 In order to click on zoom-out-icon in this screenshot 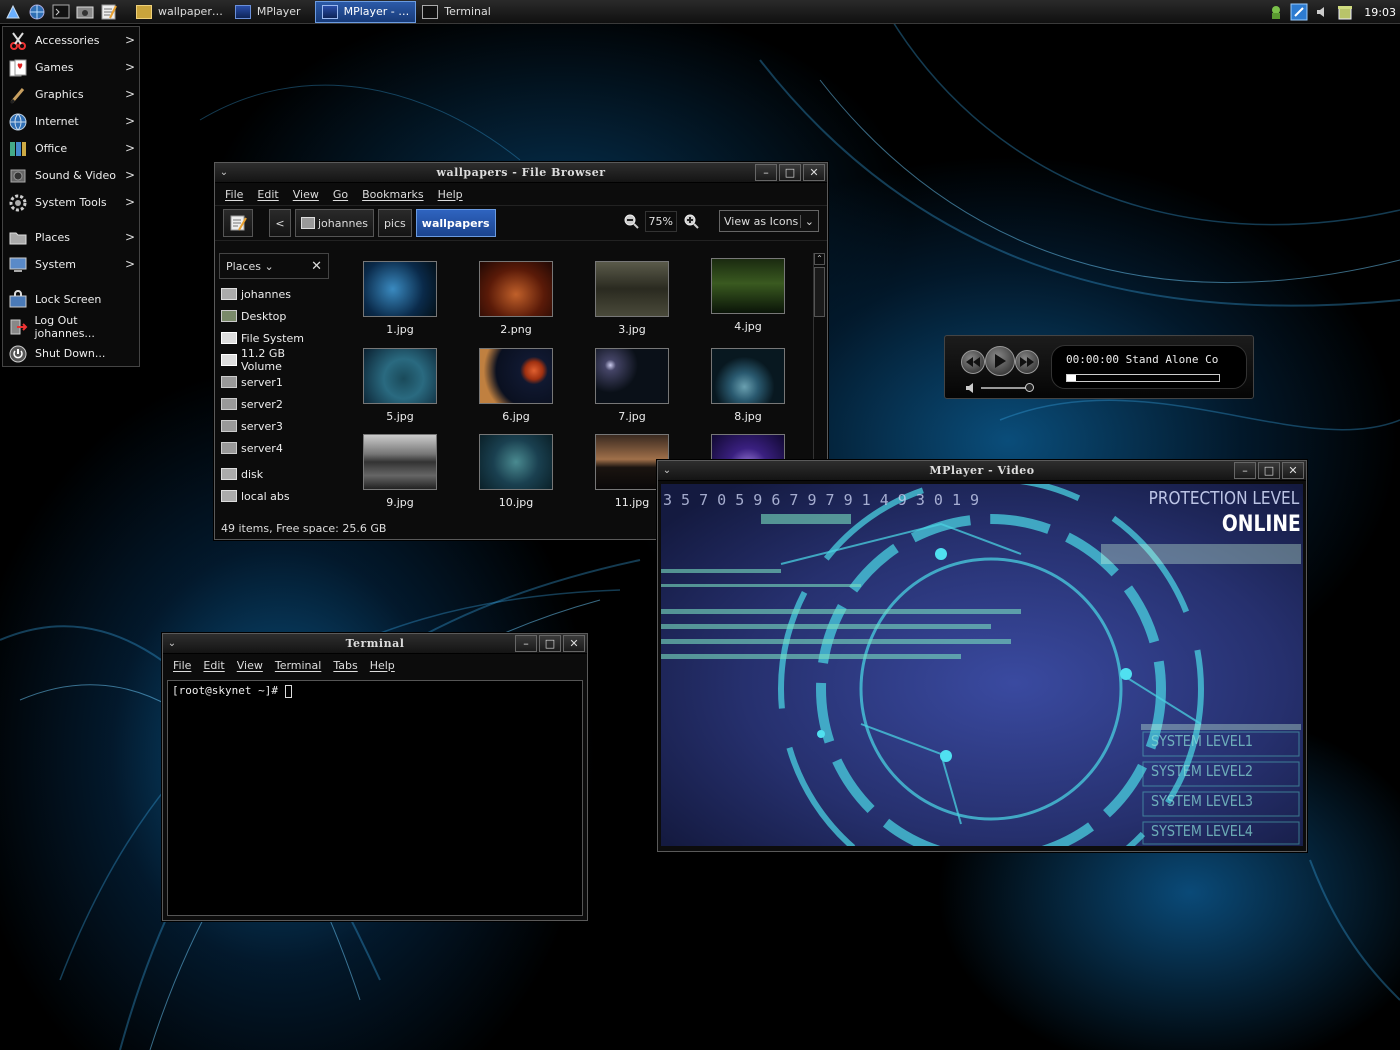, I will do `click(631, 221)`.